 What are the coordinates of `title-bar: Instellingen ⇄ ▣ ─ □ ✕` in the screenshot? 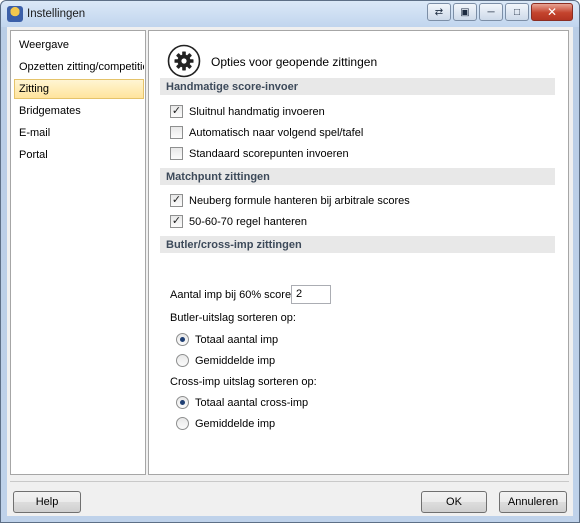 It's located at (290, 14).